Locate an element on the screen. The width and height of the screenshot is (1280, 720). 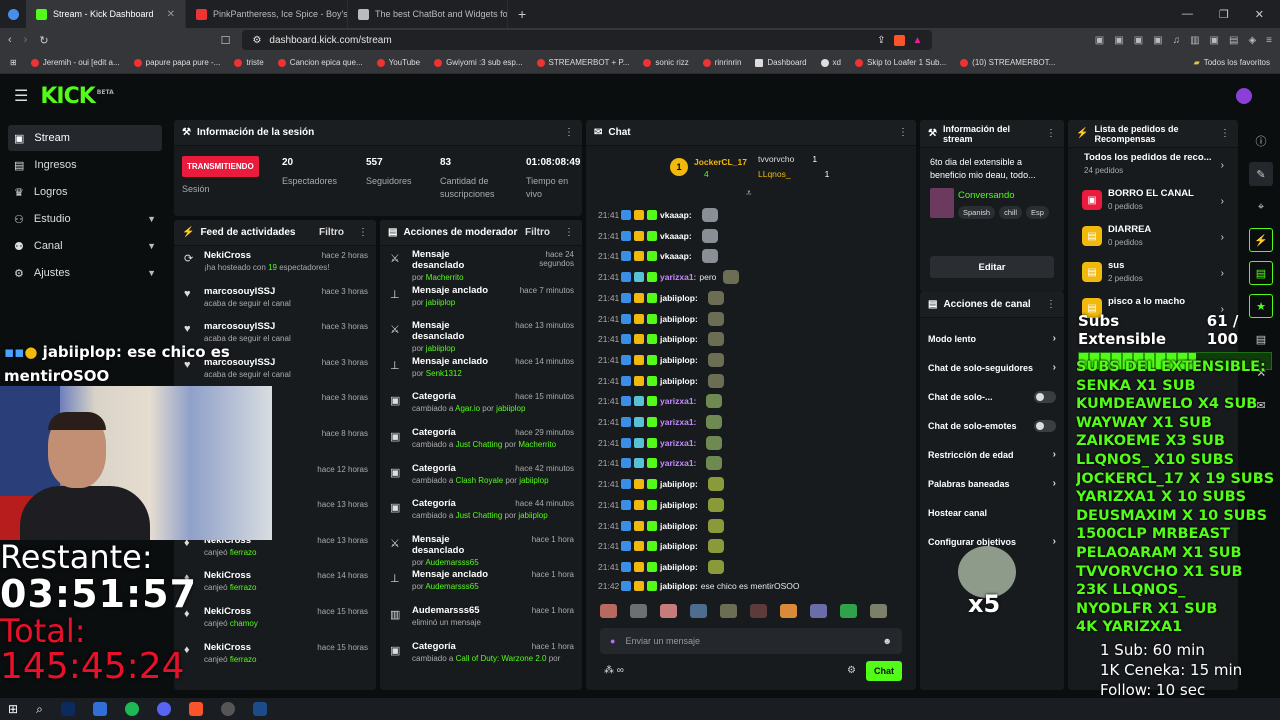
category-name: Conversando is located at coordinates (986, 195).